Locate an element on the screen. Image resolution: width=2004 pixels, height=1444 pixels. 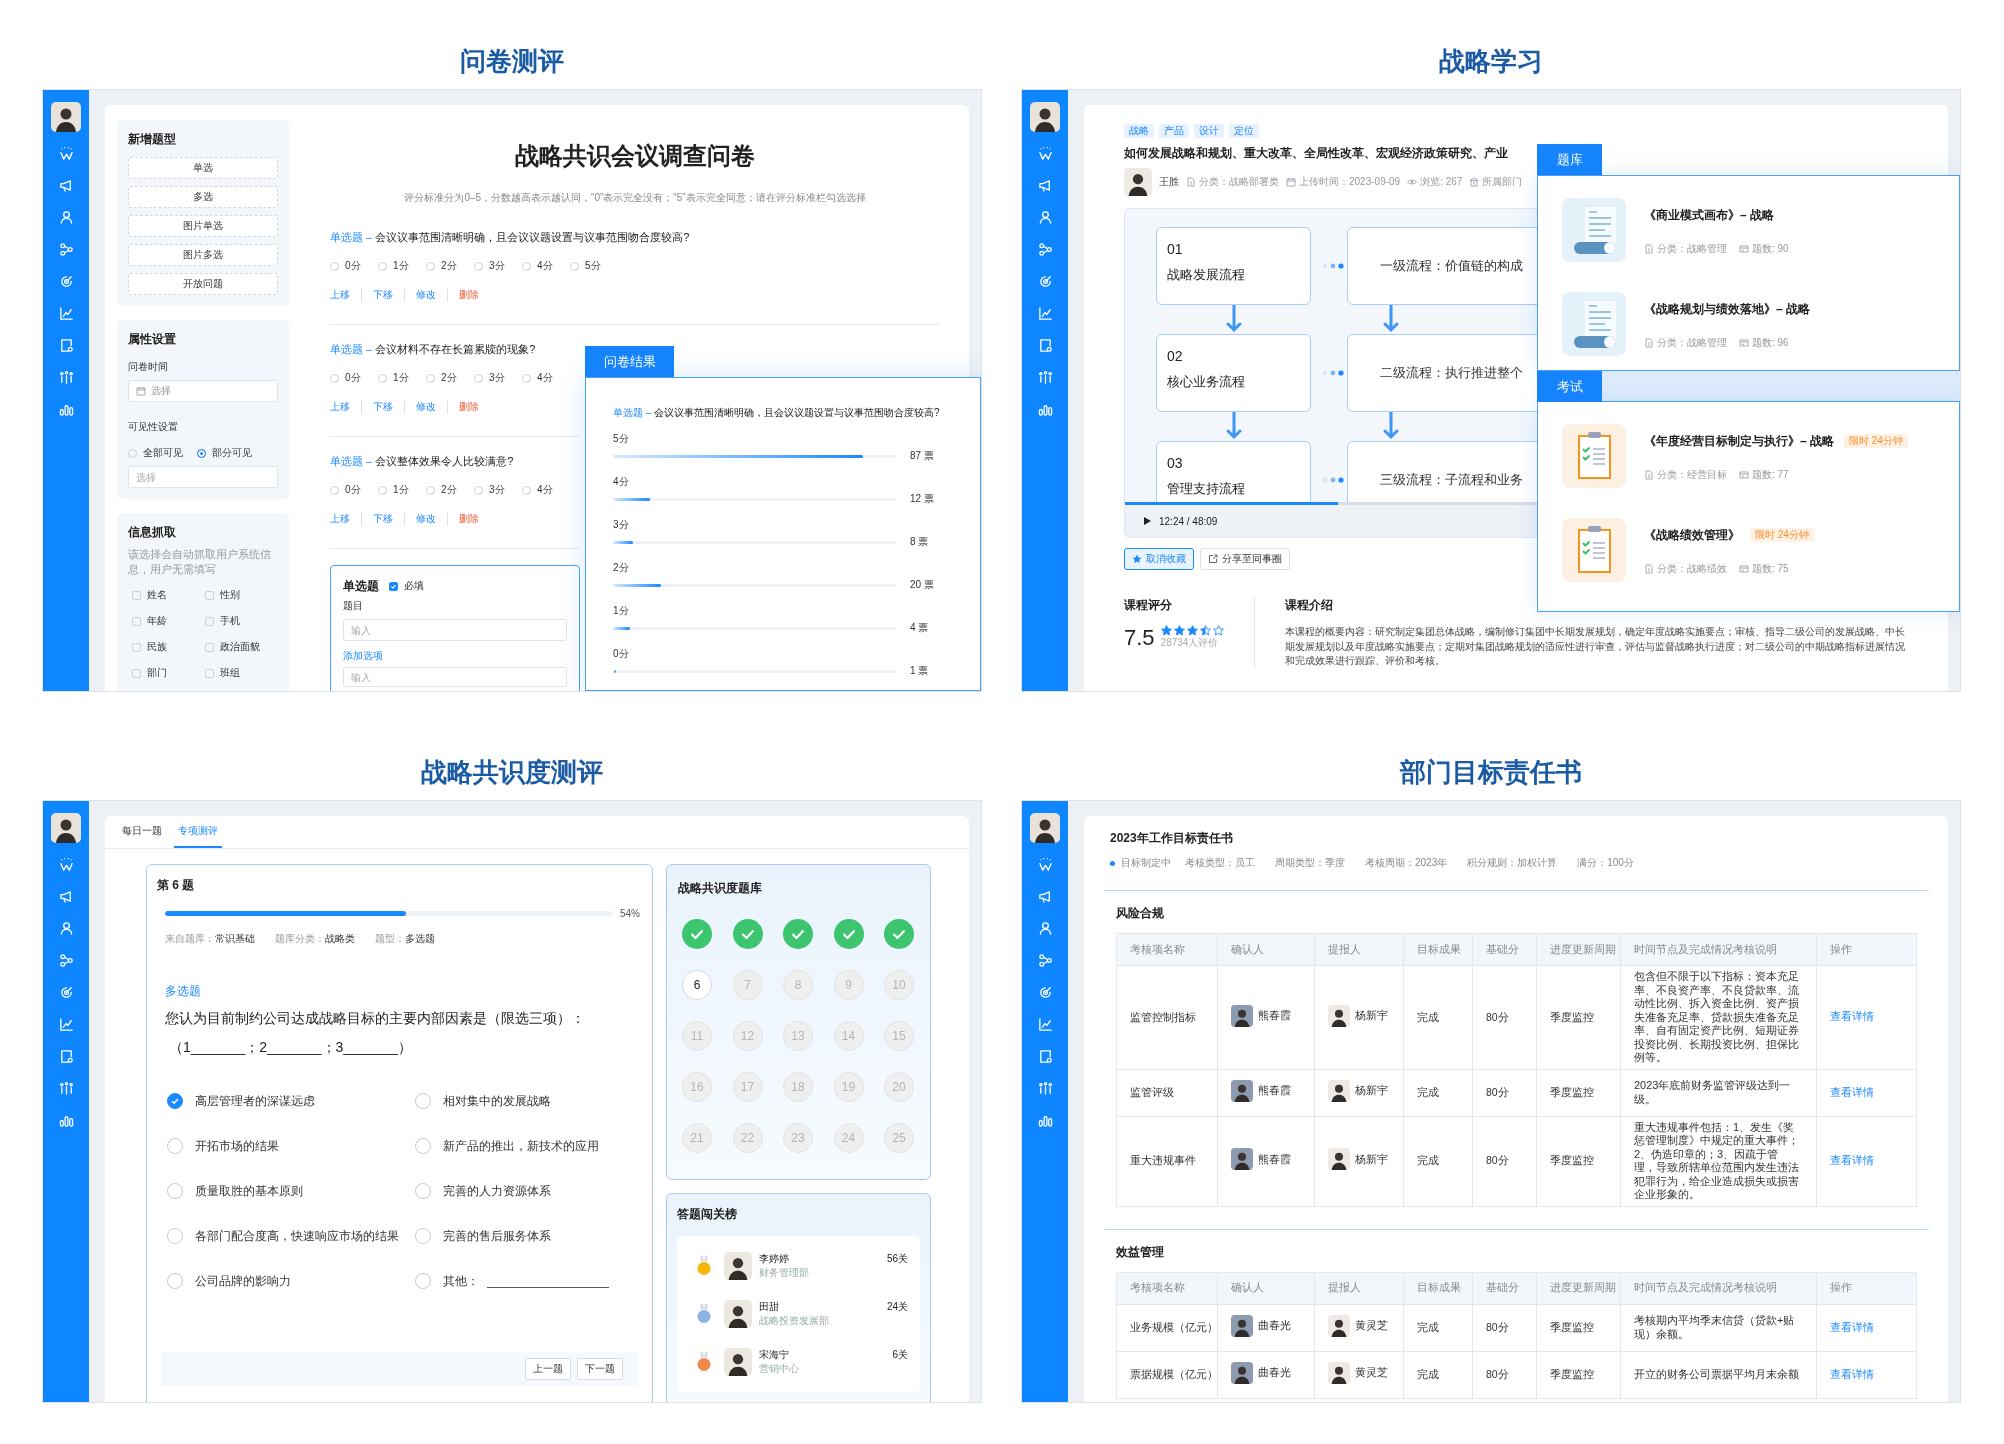
question-type-button: 图片多选 is located at coordinates (203, 255).